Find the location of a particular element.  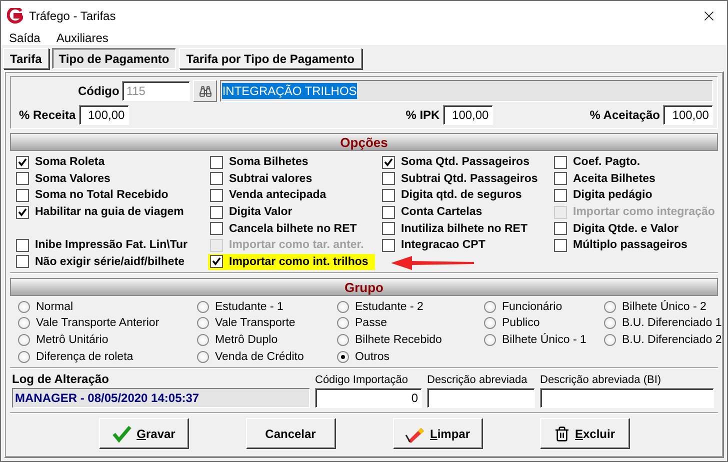

menu-item: Saída is located at coordinates (24, 37).